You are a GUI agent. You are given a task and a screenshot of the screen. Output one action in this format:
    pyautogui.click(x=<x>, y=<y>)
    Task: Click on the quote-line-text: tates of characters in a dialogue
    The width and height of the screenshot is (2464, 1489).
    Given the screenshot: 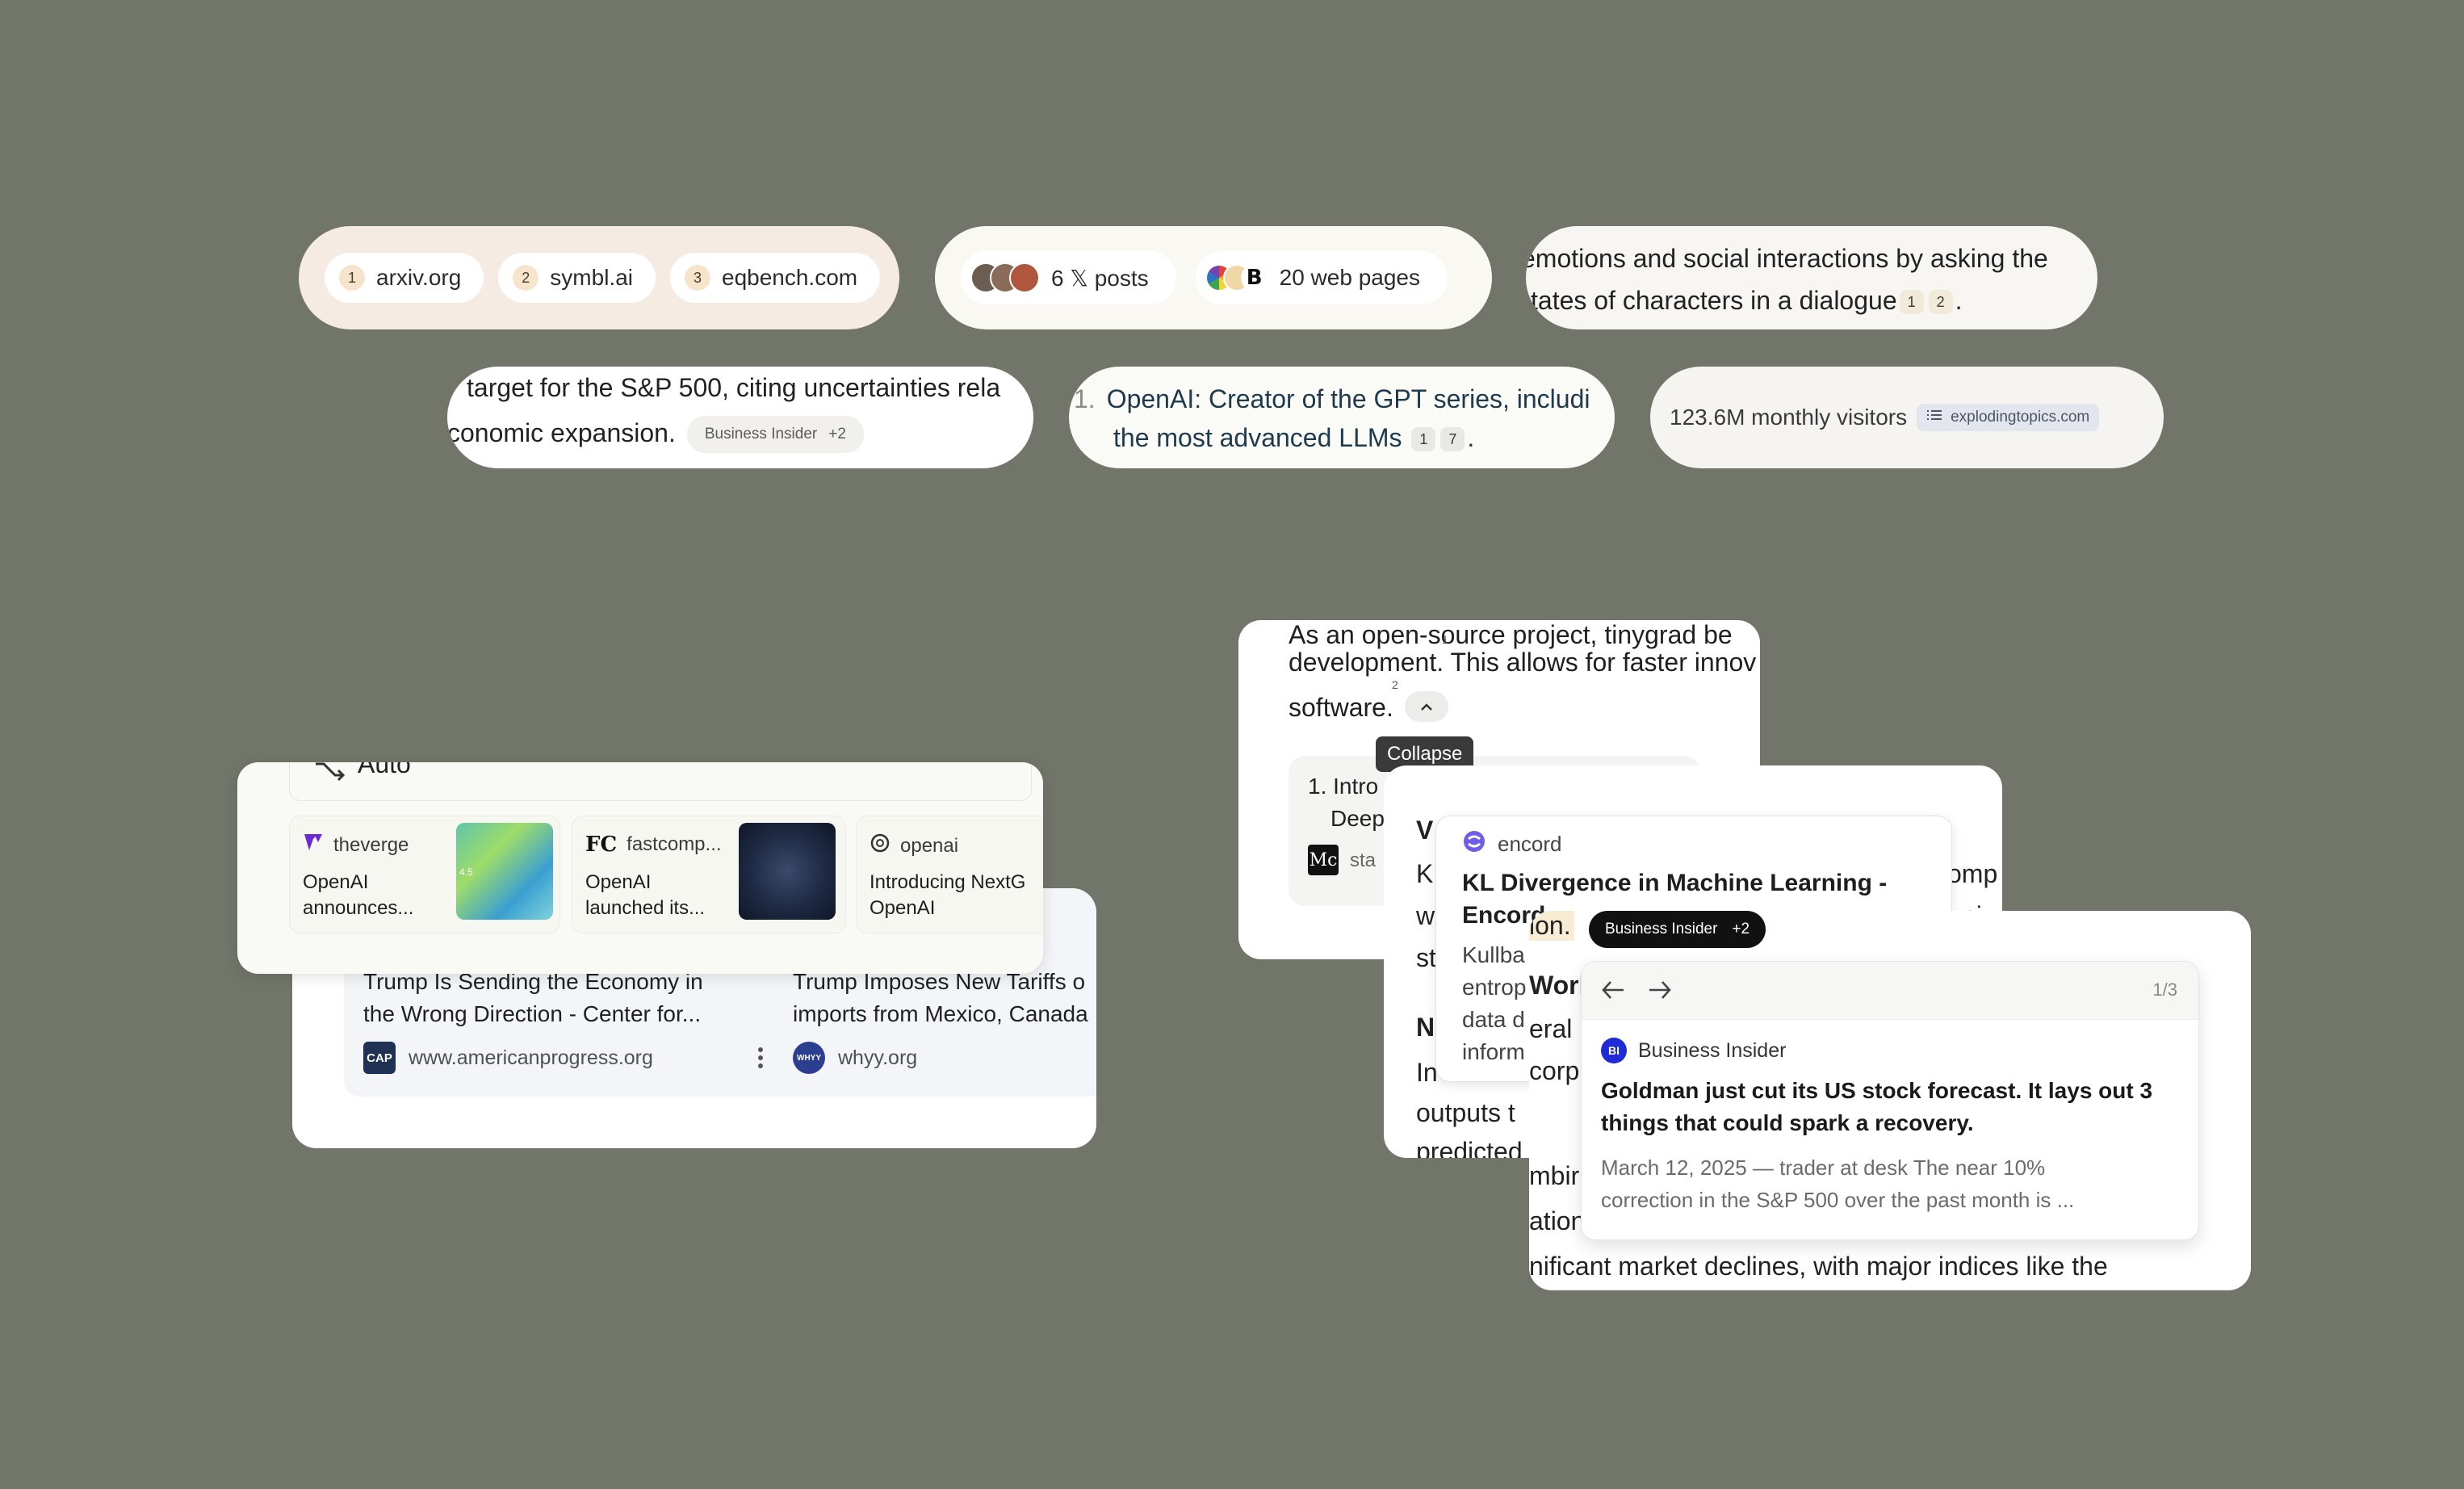 What is the action you would take?
    pyautogui.click(x=1714, y=300)
    